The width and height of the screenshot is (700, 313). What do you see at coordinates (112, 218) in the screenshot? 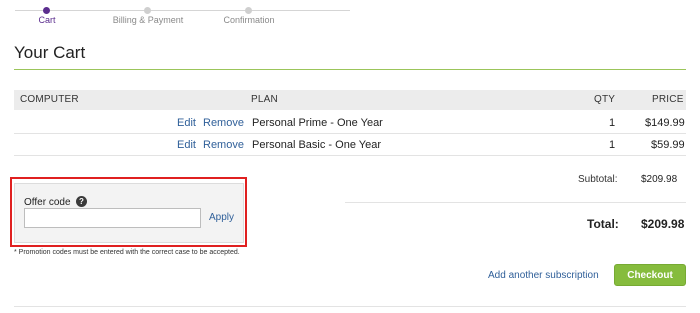
I see `offer-code-input` at bounding box center [112, 218].